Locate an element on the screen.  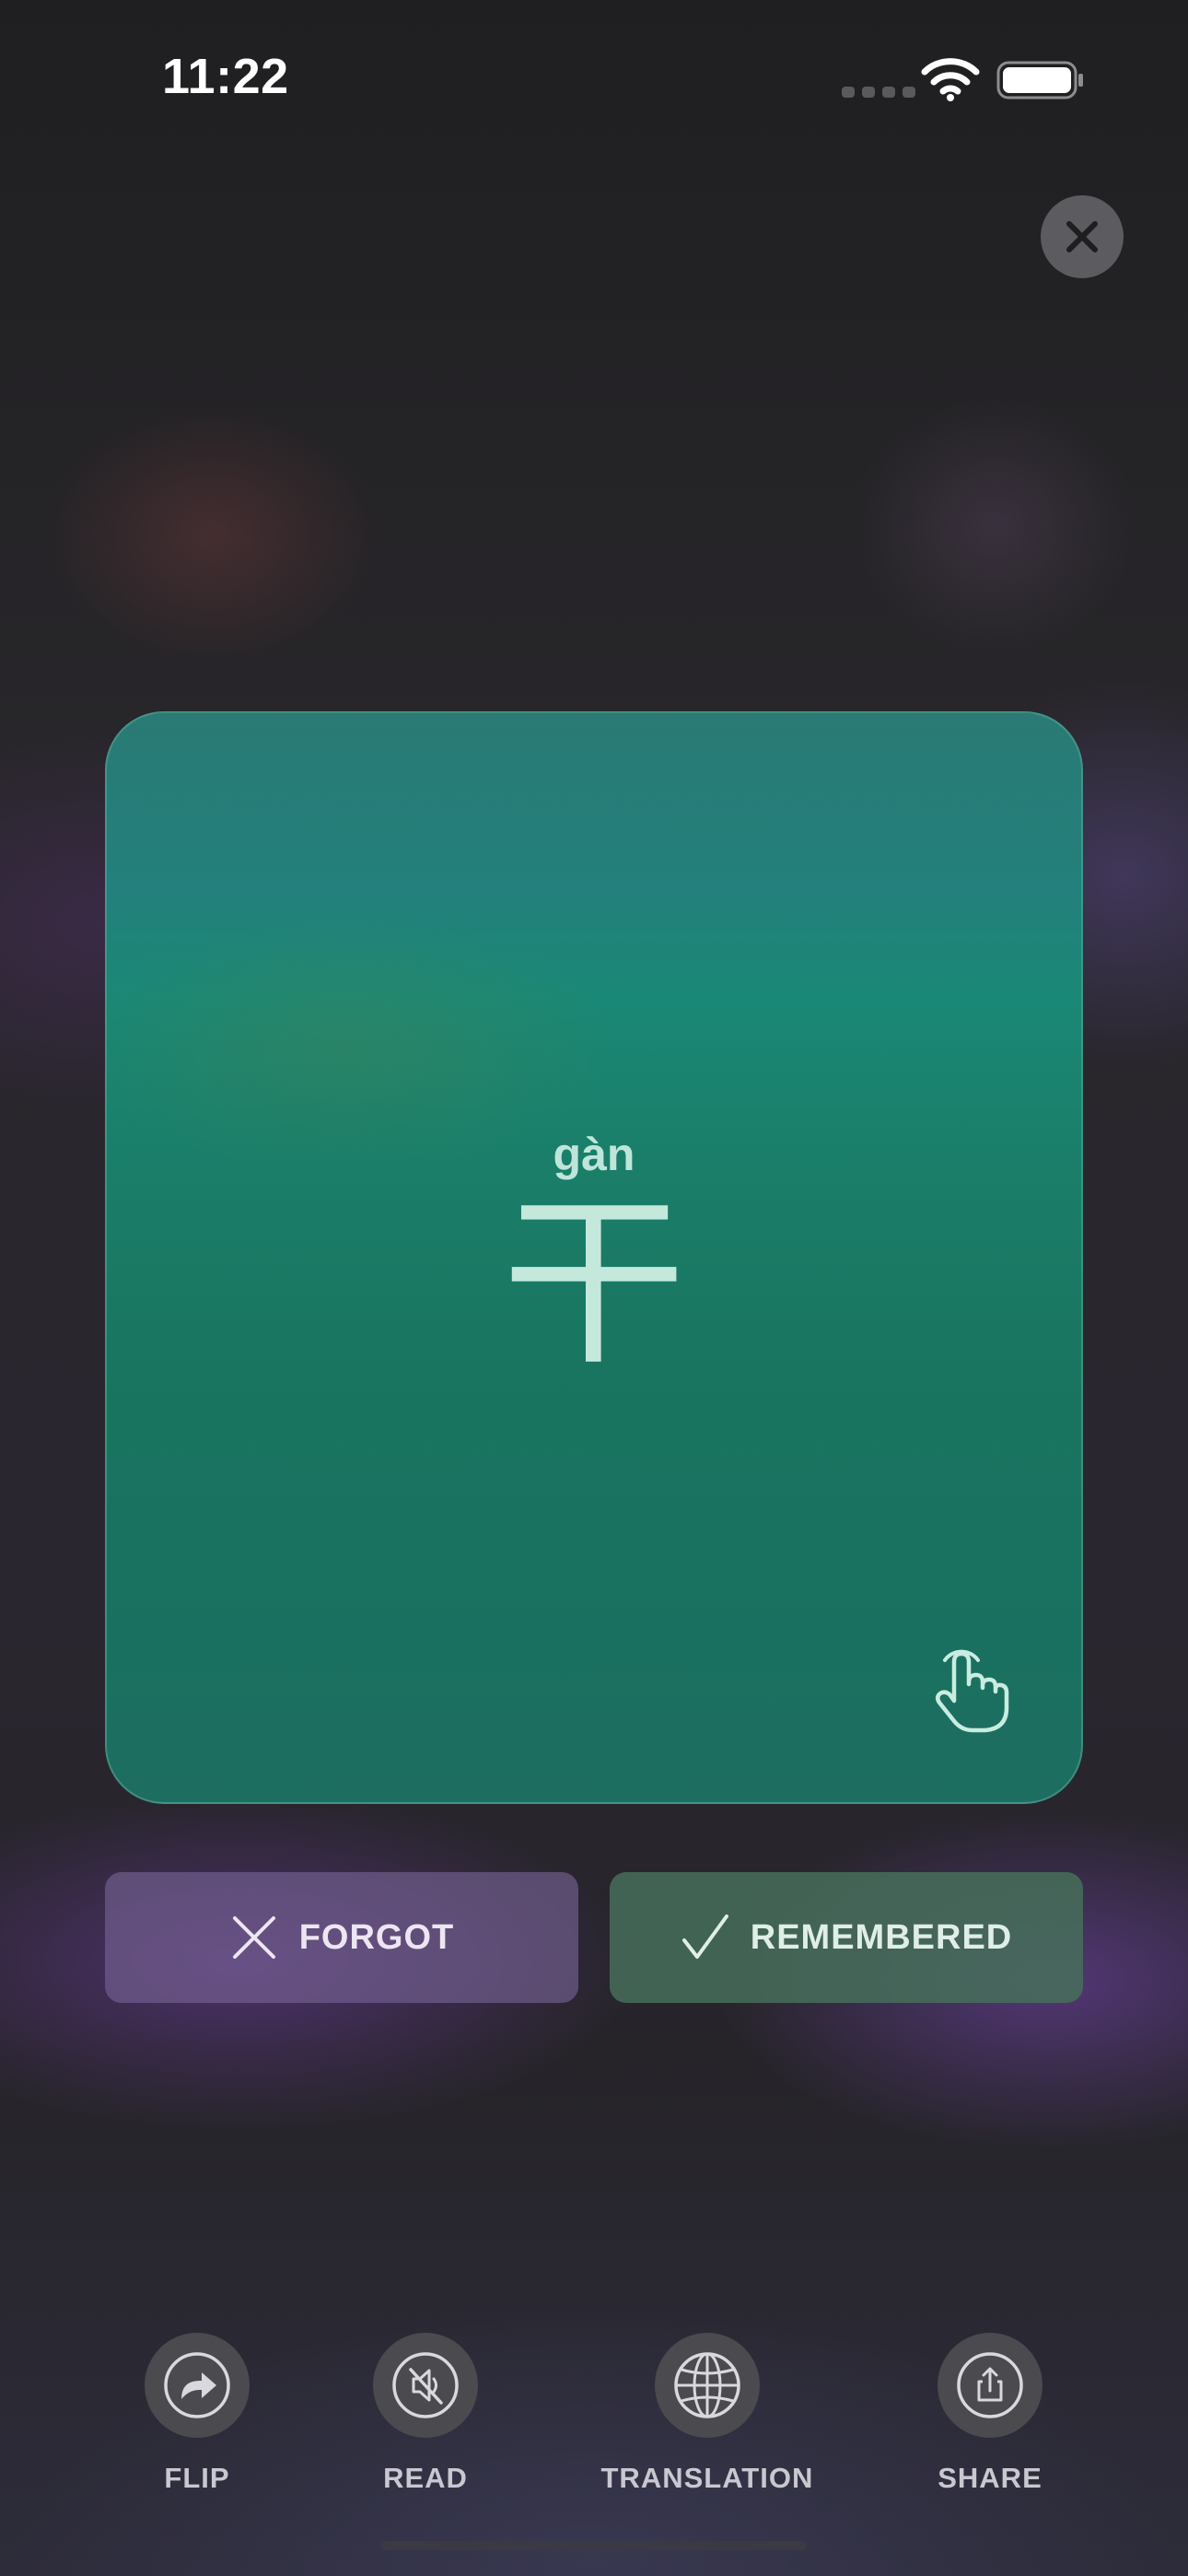
flip-arrow-icon is located at coordinates (197, 2385).